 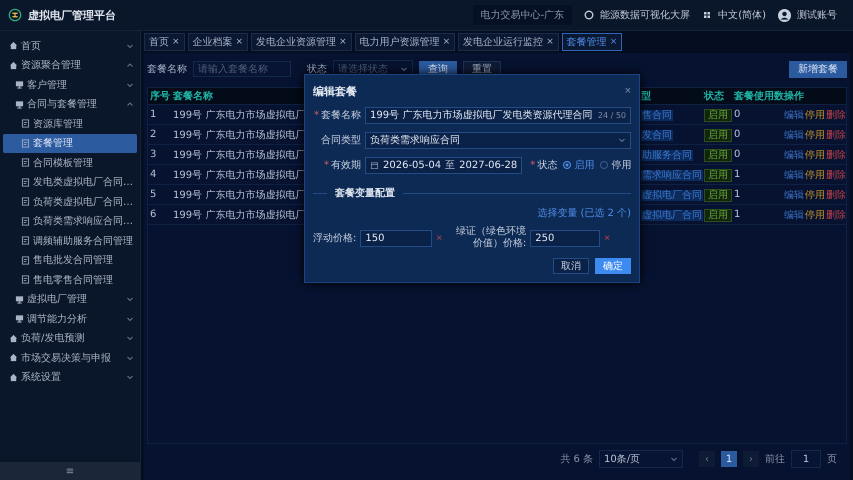 I want to click on chevron-icon, so click(x=622, y=140).